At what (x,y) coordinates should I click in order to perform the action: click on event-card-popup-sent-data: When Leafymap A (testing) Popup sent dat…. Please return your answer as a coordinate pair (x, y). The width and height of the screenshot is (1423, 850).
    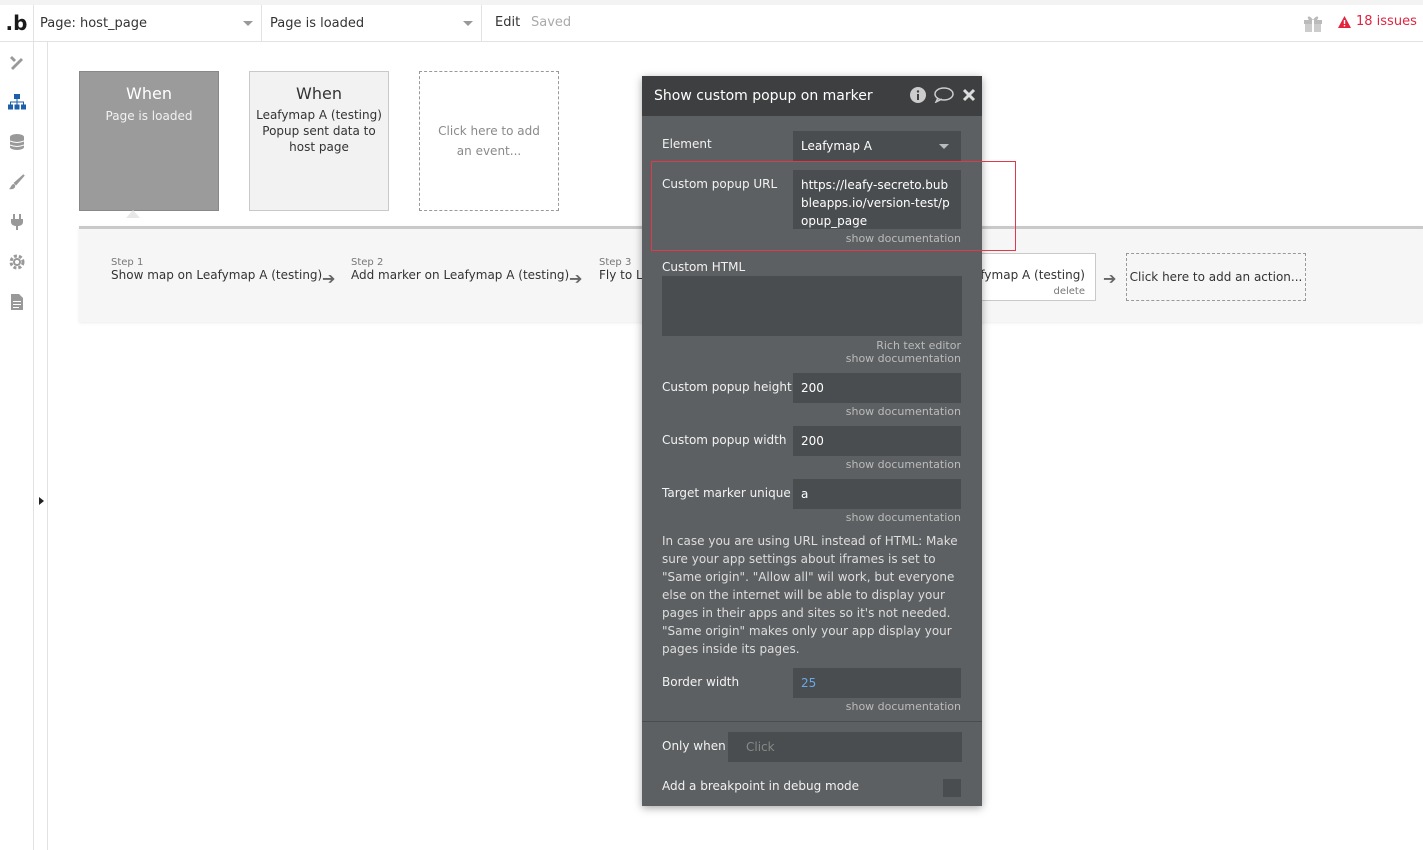
    Looking at the image, I should click on (319, 141).